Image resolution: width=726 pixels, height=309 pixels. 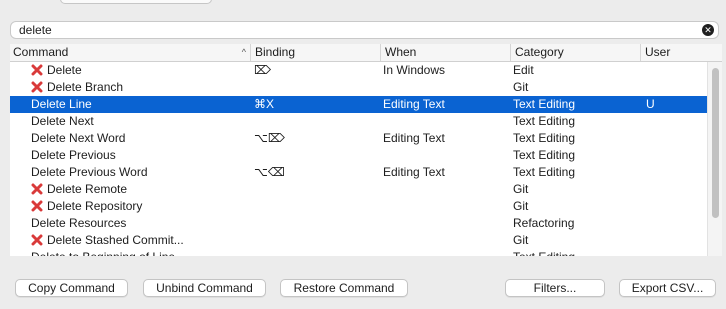 I want to click on command-cell: Delete Previous Word, so click(x=138, y=172).